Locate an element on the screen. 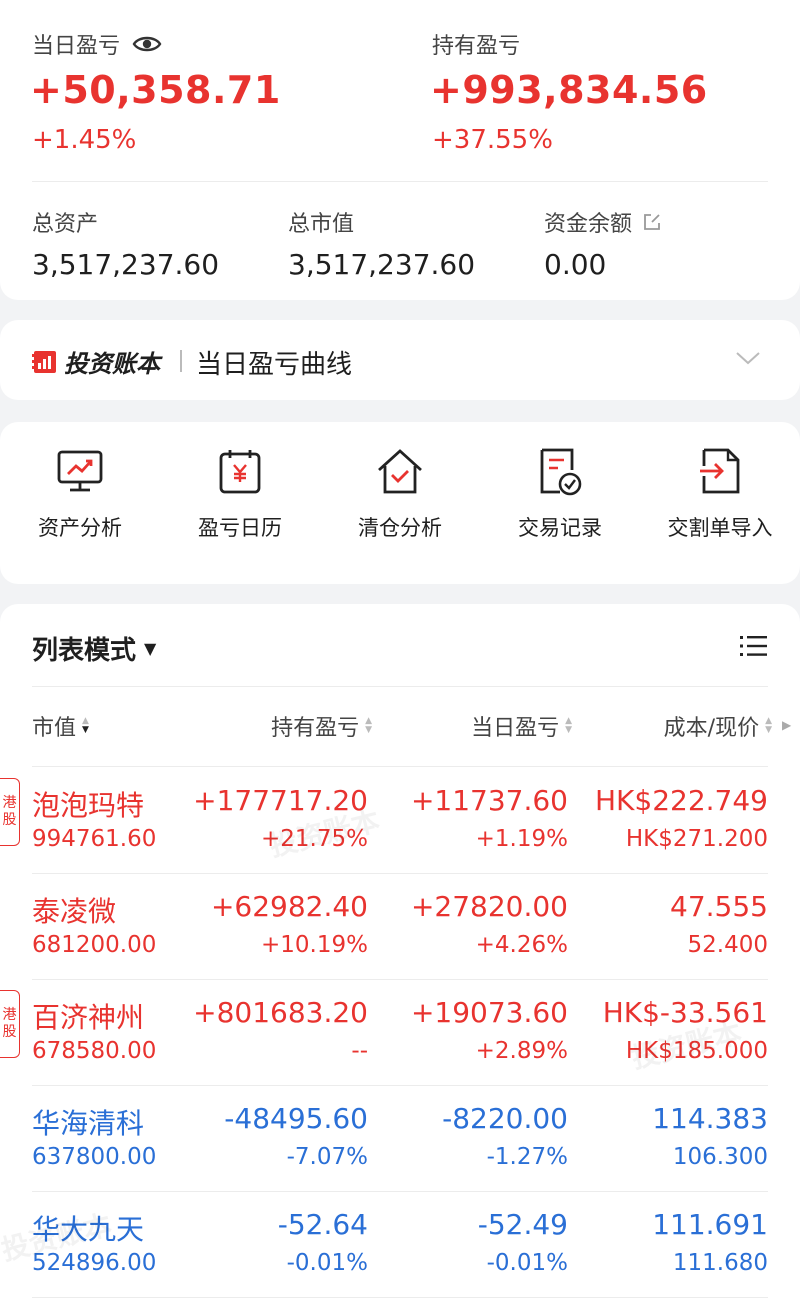 The height and width of the screenshot is (1316, 800). current-price: 111.680 is located at coordinates (720, 1263).